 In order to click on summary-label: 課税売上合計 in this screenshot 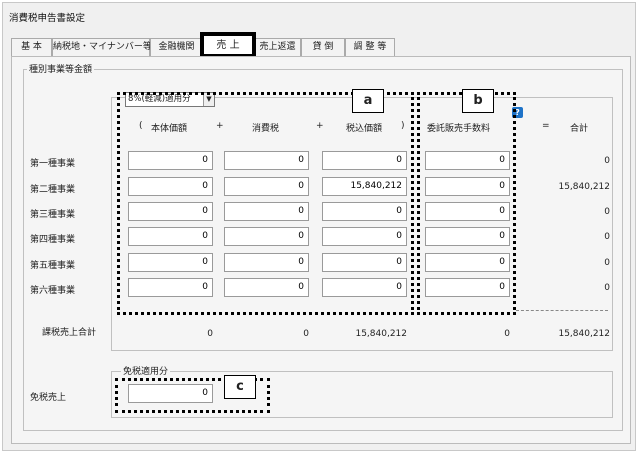, I will do `click(69, 333)`.